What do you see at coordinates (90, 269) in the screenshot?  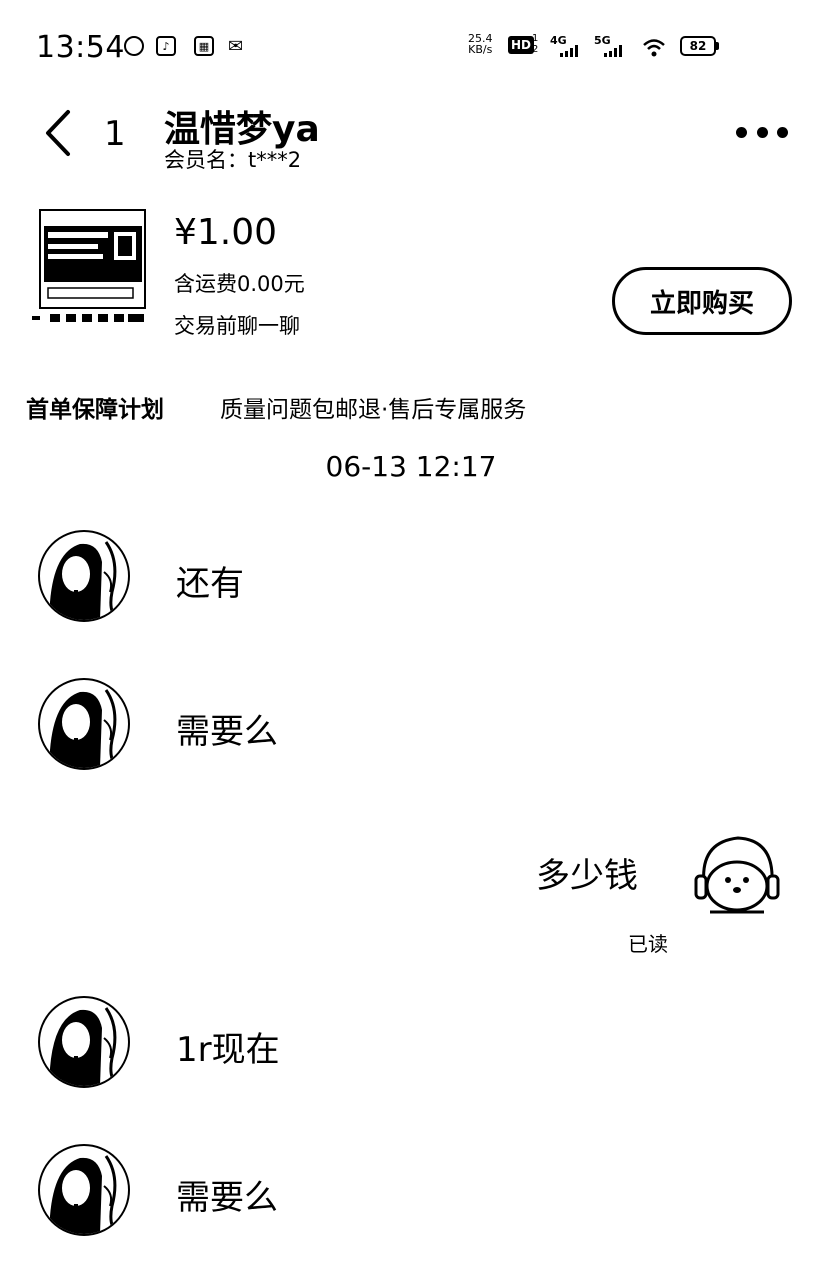 I see `product-thumbnail` at bounding box center [90, 269].